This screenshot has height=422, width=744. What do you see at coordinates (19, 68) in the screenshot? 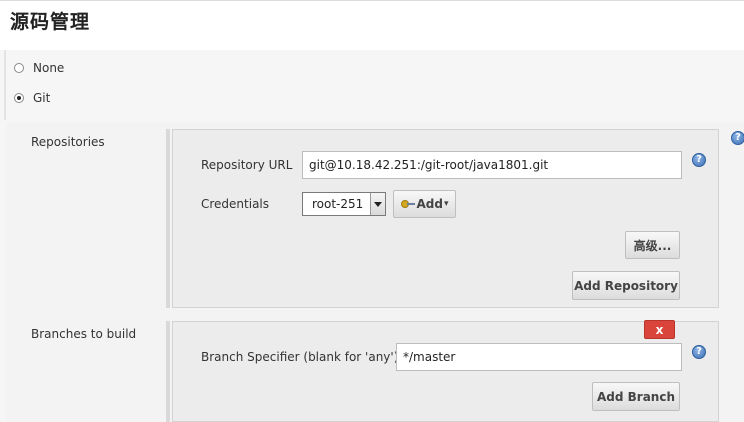
I see `radio-none` at bounding box center [19, 68].